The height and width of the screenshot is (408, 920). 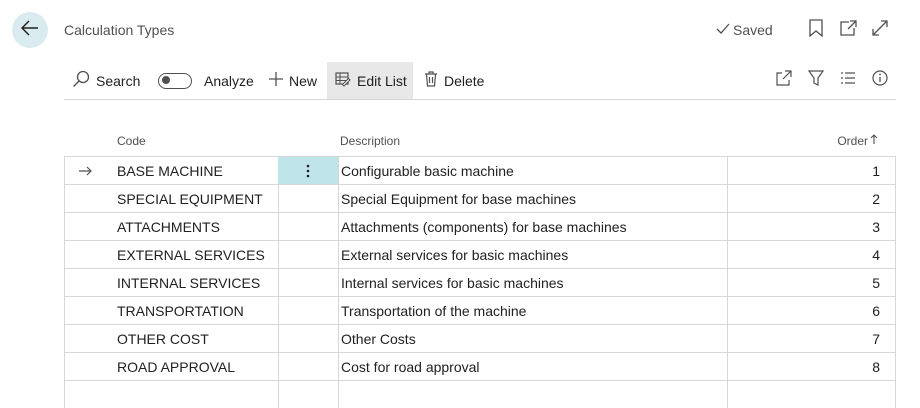 What do you see at coordinates (131, 141) in the screenshot?
I see `column-header-code: Code` at bounding box center [131, 141].